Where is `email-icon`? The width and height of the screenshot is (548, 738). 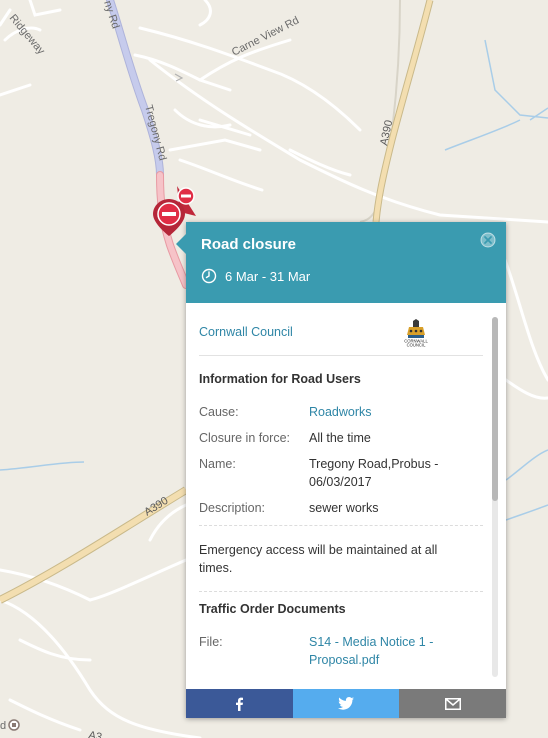 email-icon is located at coordinates (452, 703).